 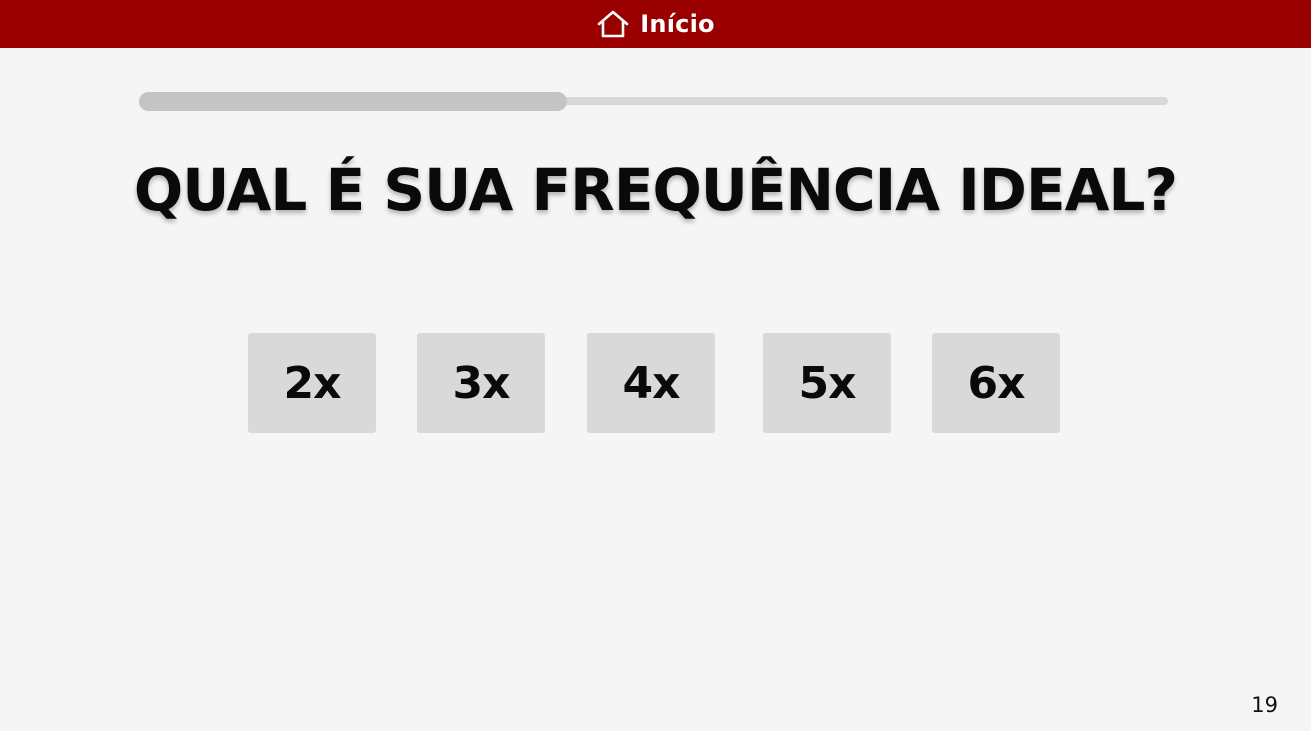 I want to click on option-label: 5x, so click(x=827, y=383).